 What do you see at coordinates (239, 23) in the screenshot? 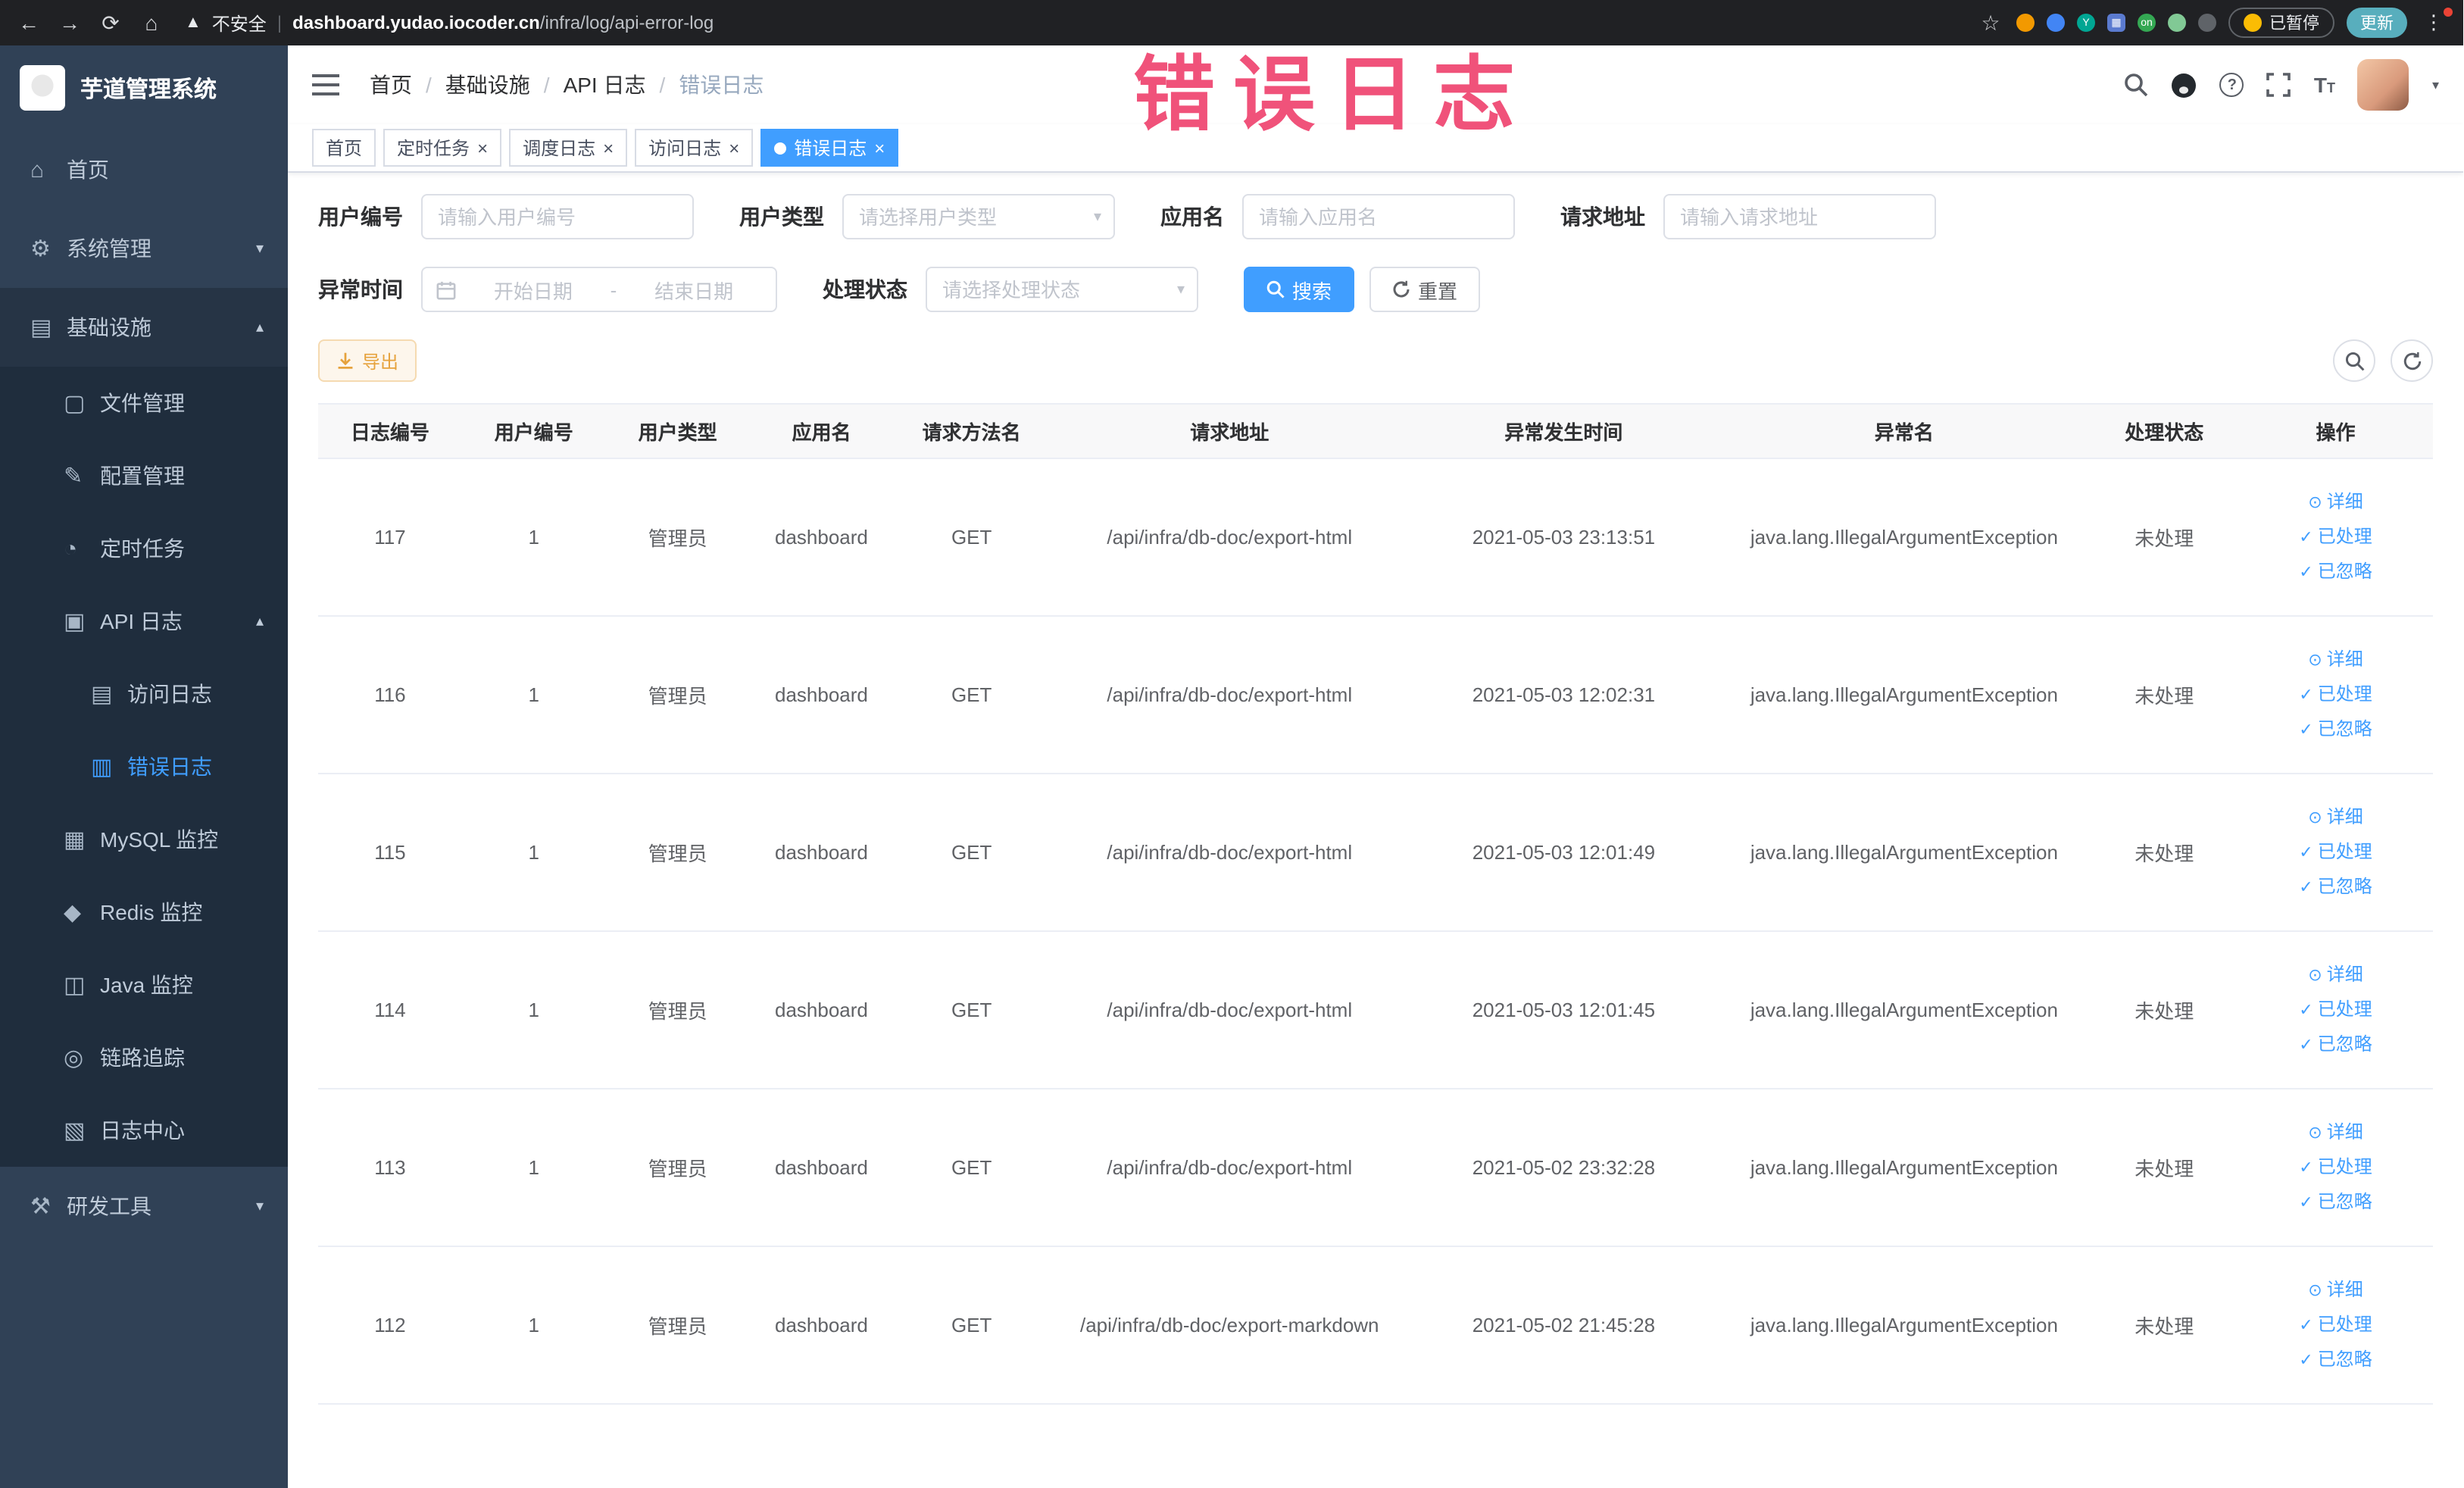
I see `security-label: 不安全` at bounding box center [239, 23].